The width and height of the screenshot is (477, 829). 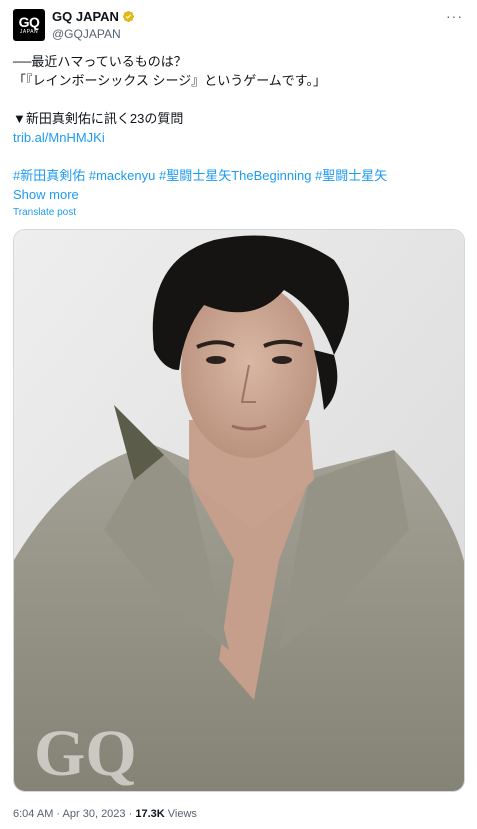 What do you see at coordinates (98, 118) in the screenshot?
I see `tweet-text-line: ▼新田真剣佑に訊く23の質問` at bounding box center [98, 118].